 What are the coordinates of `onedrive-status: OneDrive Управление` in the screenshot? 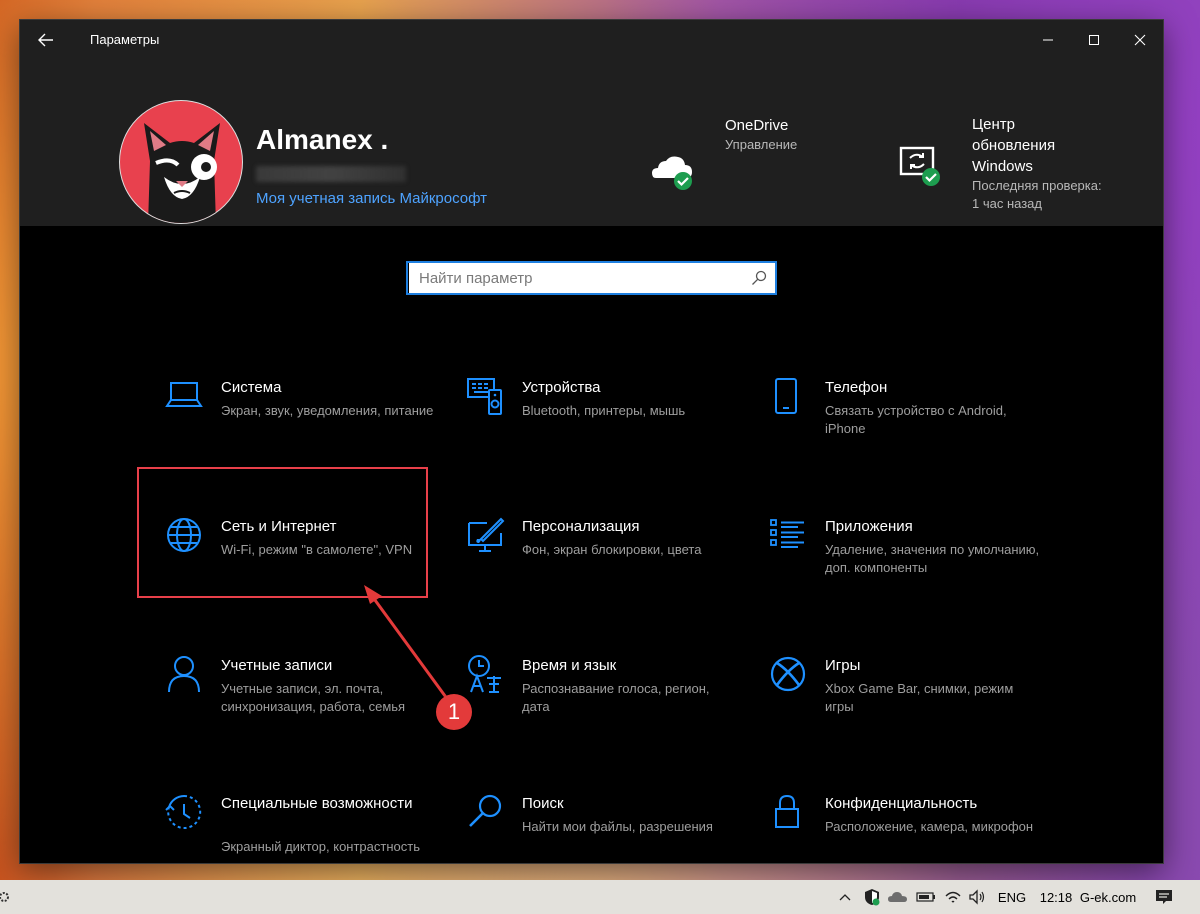 It's located at (761, 134).